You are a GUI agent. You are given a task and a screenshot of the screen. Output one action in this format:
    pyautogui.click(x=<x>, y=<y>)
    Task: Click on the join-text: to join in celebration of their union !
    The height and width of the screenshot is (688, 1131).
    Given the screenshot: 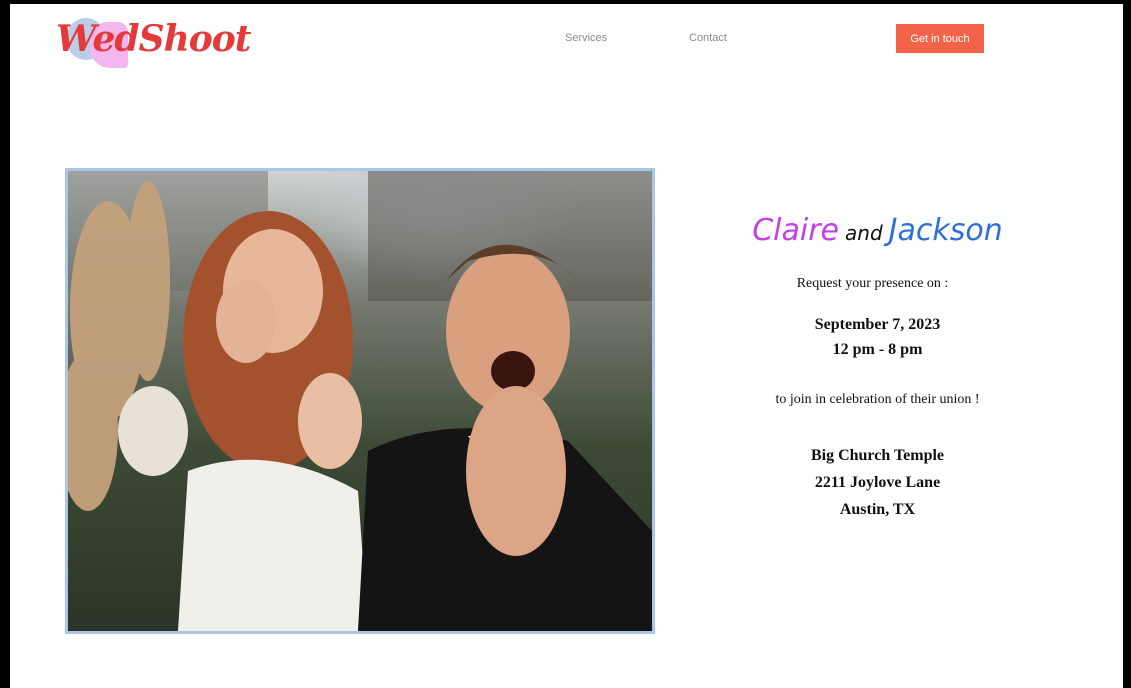 What is the action you would take?
    pyautogui.click(x=877, y=399)
    